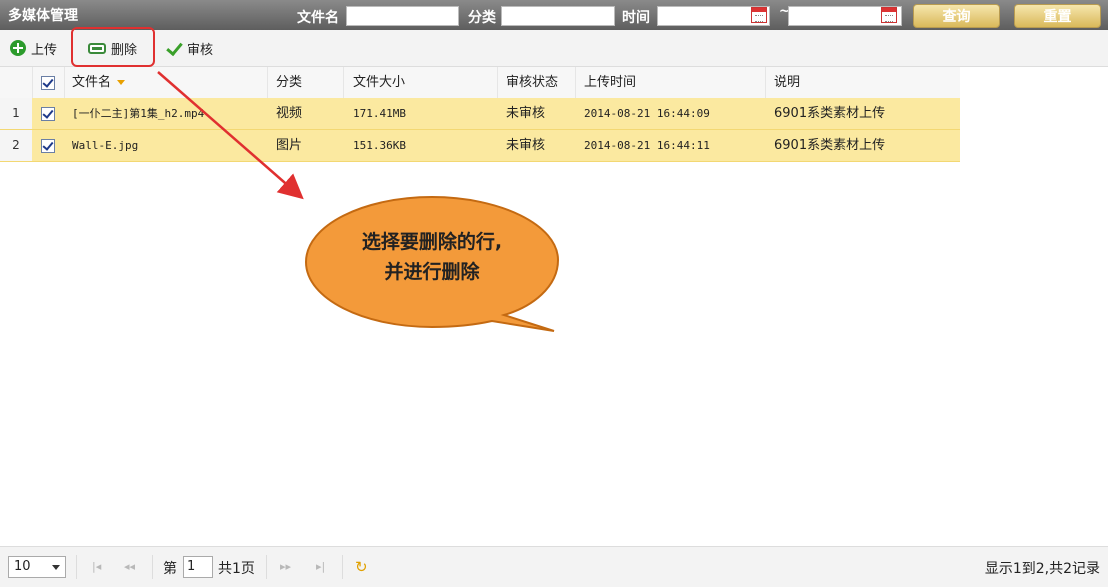 The height and width of the screenshot is (587, 1108). I want to click on refresh-icon: ↻, so click(361, 567).